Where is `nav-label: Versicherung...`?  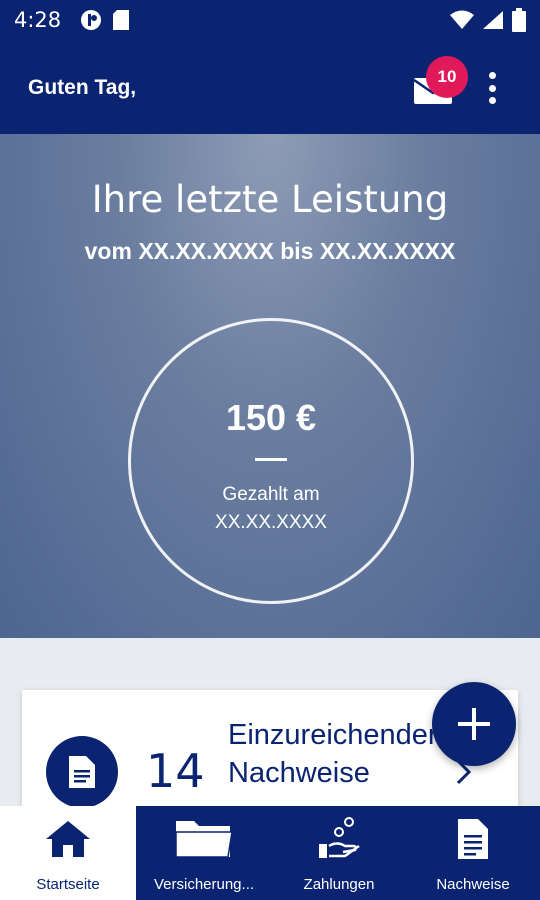
nav-label: Versicherung... is located at coordinates (204, 884).